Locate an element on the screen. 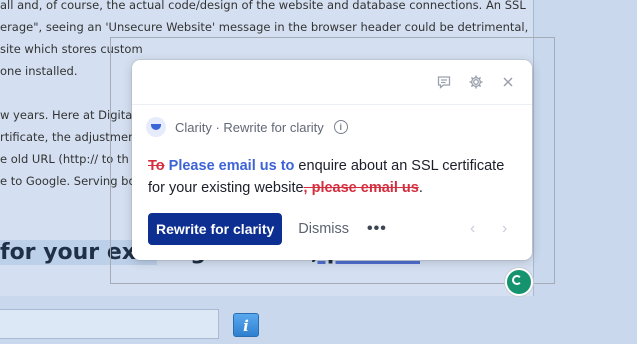 The height and width of the screenshot is (344, 637). suggestion-end: . is located at coordinates (420, 188).